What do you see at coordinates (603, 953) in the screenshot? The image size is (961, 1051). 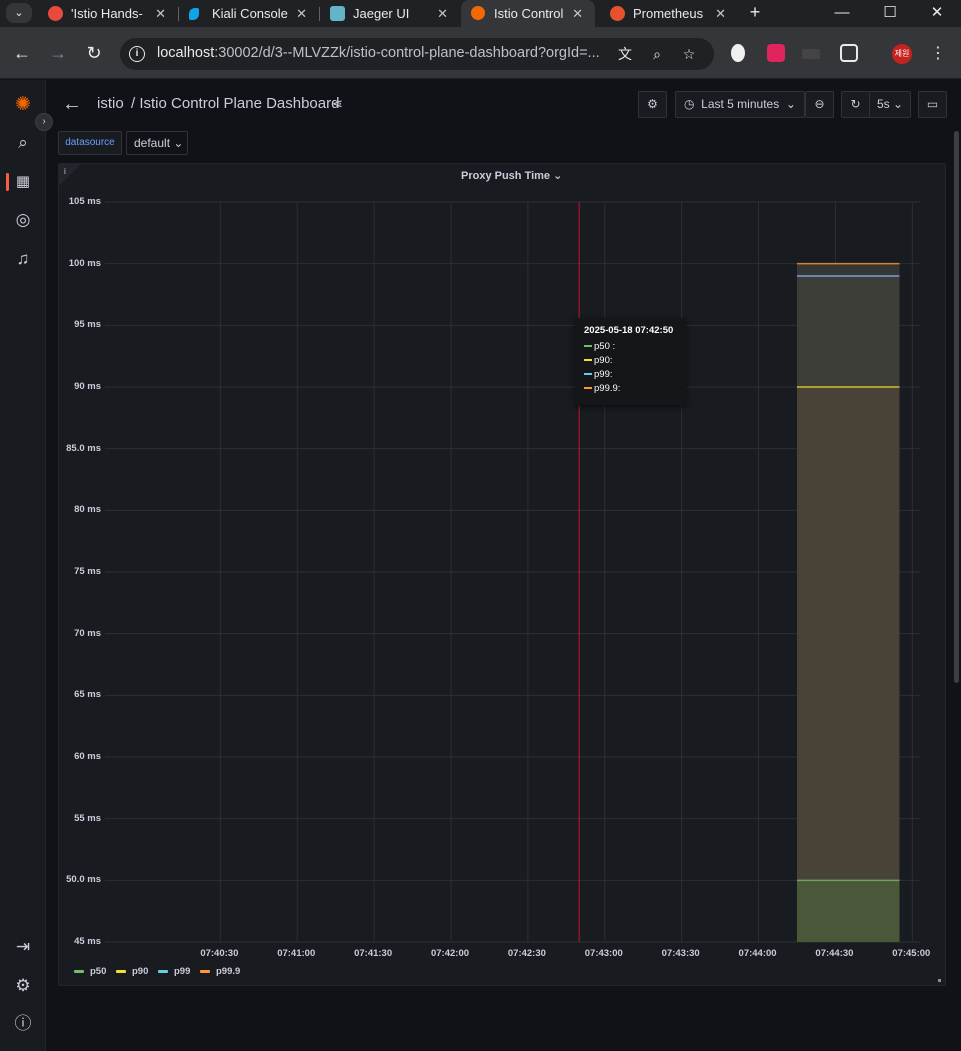 I see `x-tick-label: 07:43:00` at bounding box center [603, 953].